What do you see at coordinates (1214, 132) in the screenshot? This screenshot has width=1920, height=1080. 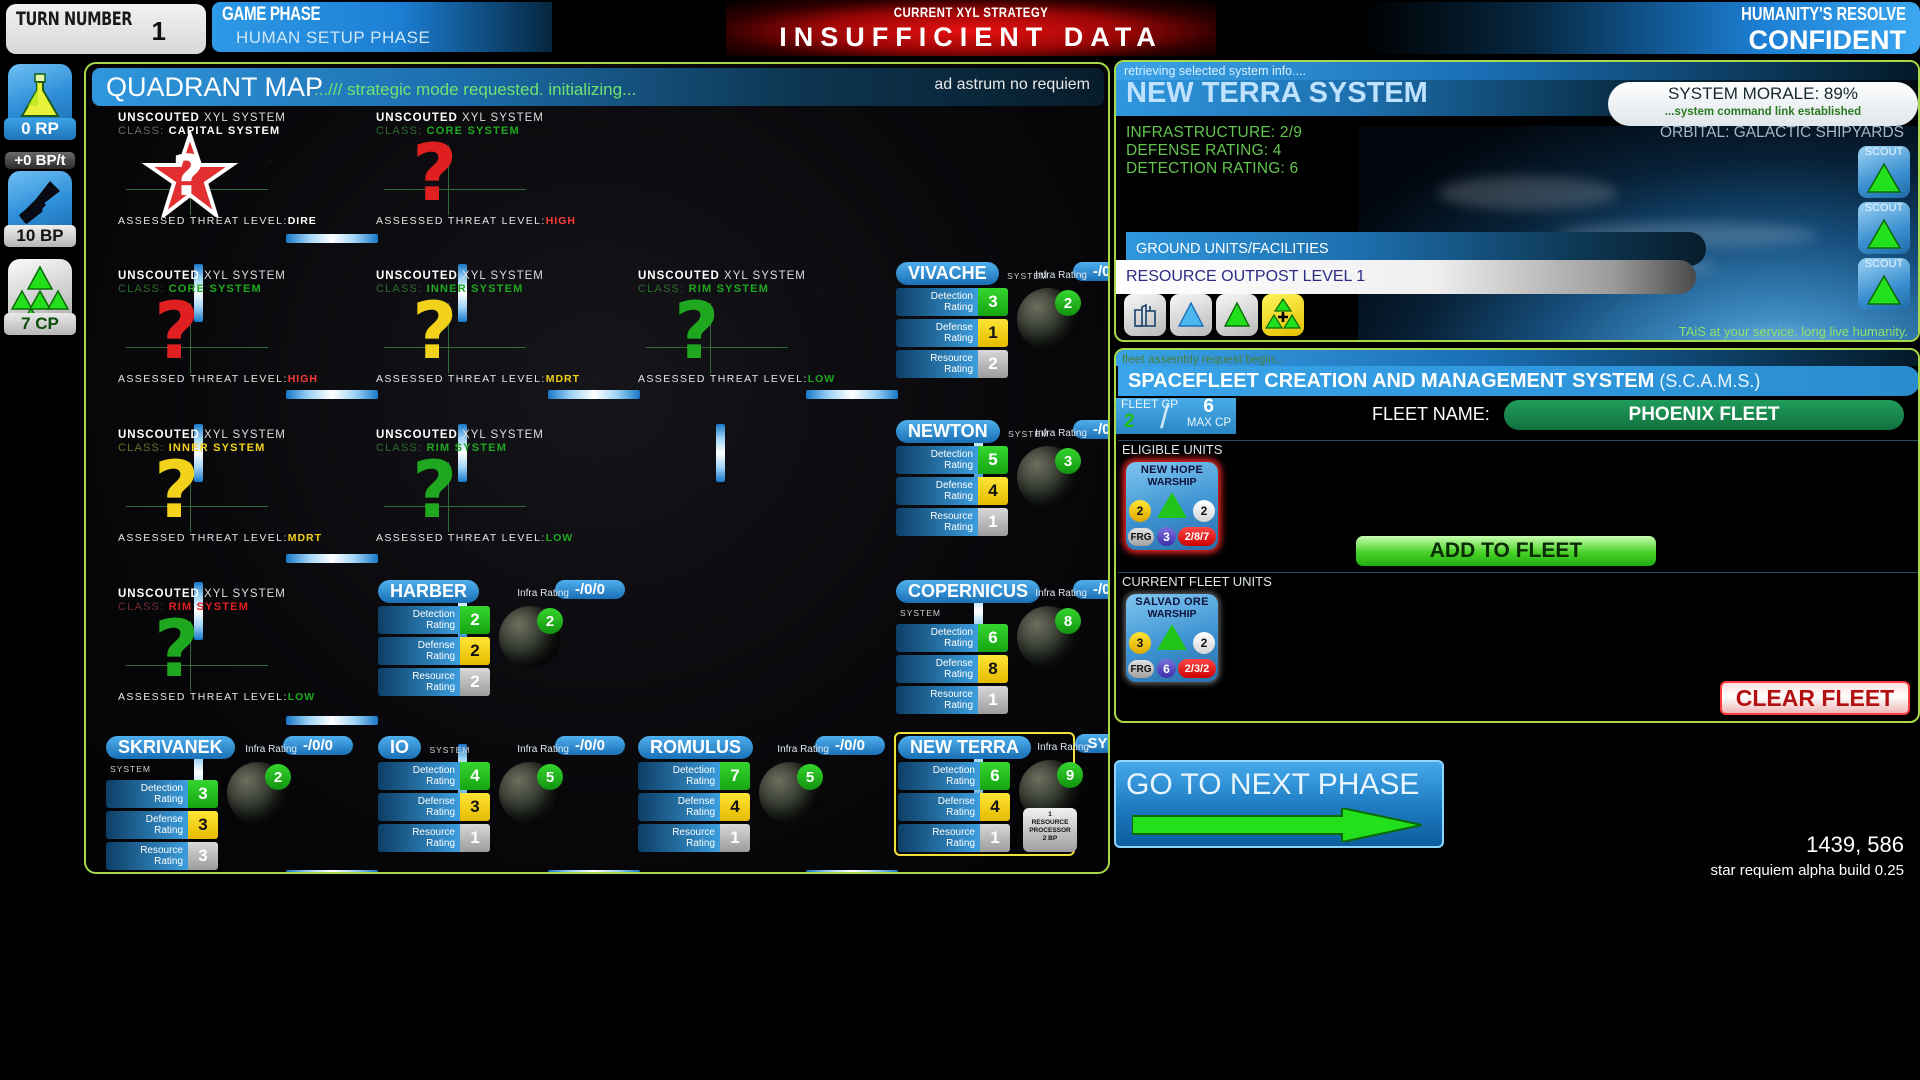 I see `system-infrastructure: INFRASTRUCTURE: 2/9` at bounding box center [1214, 132].